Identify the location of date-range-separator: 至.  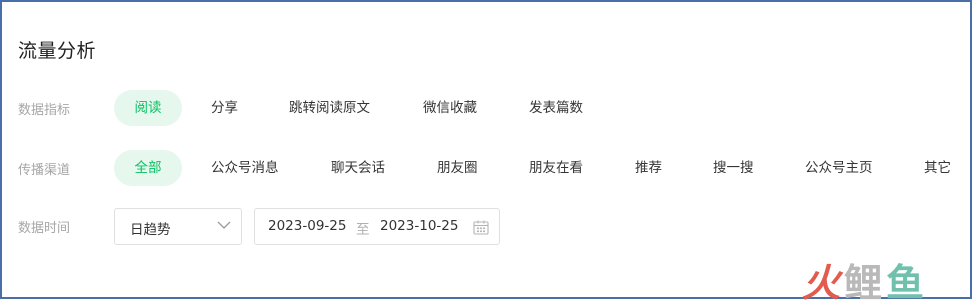
(363, 230).